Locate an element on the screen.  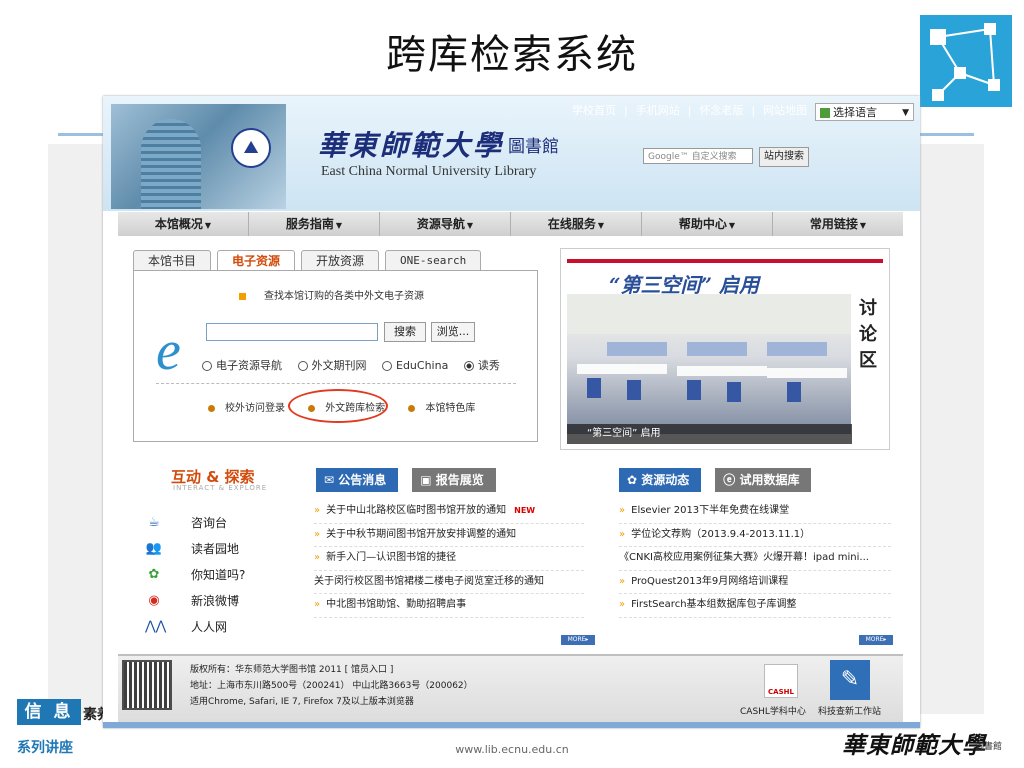
people-icon: 👥 is located at coordinates (154, 548).